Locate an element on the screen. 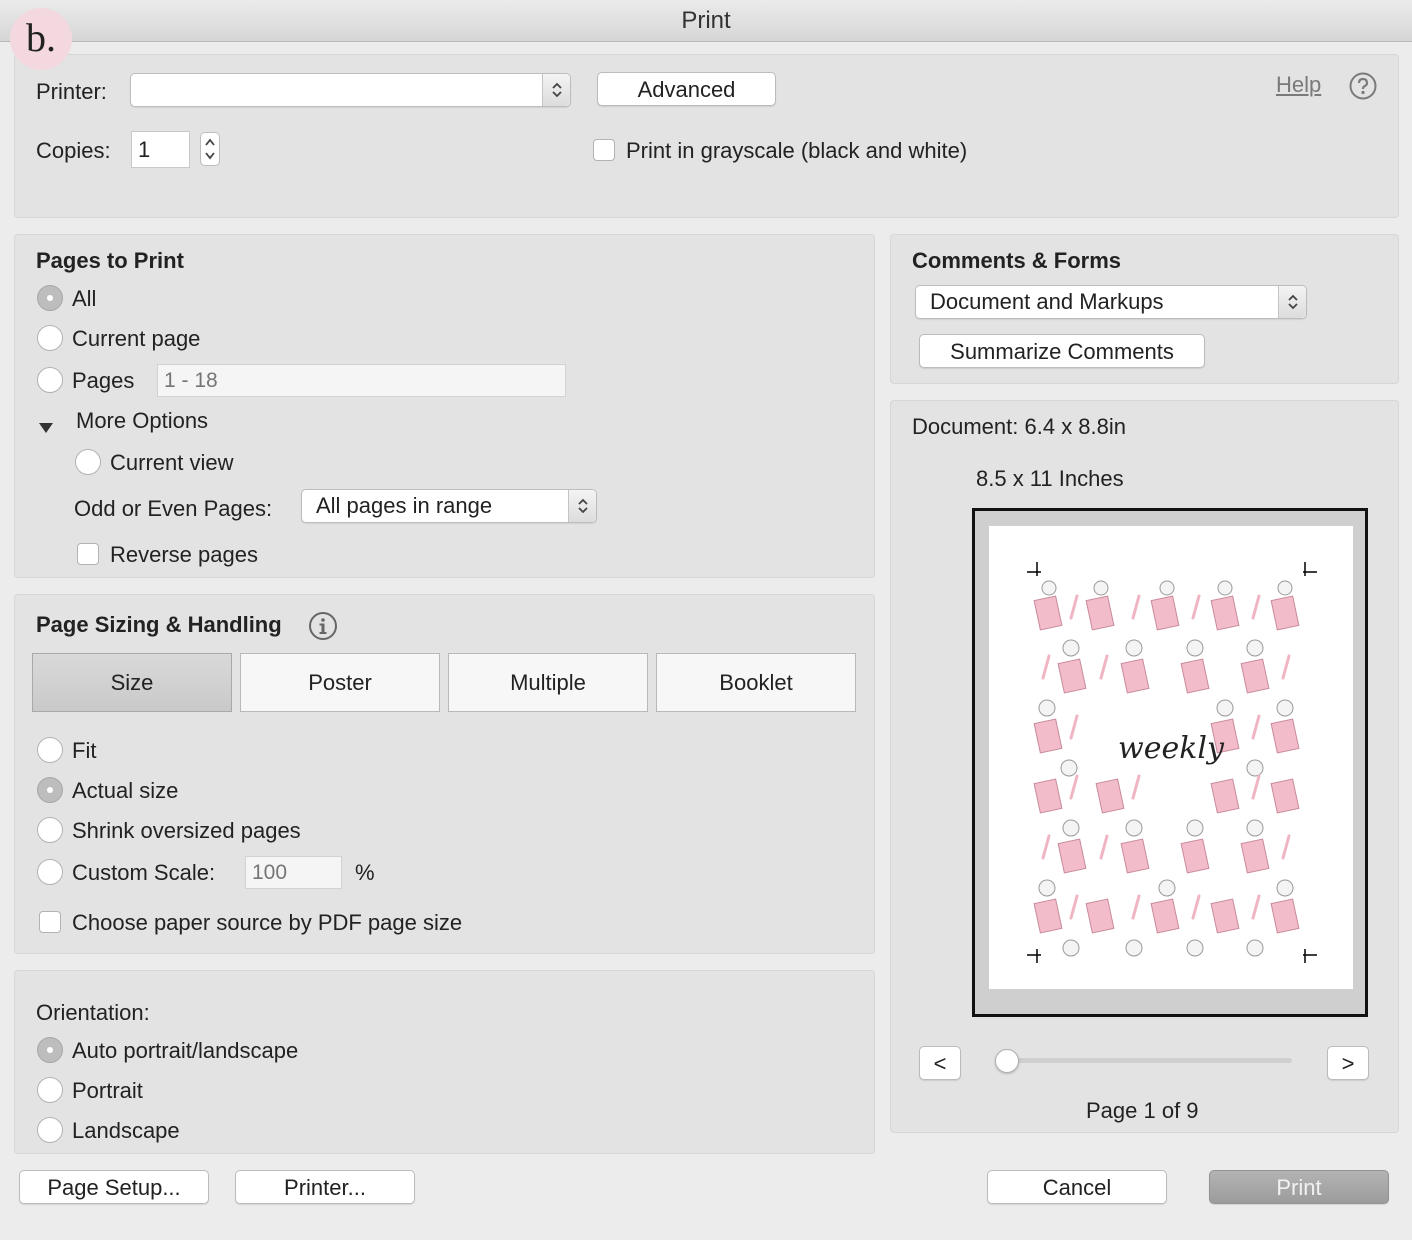 The width and height of the screenshot is (1412, 1240). radio-current-view-label: Current view is located at coordinates (172, 462).